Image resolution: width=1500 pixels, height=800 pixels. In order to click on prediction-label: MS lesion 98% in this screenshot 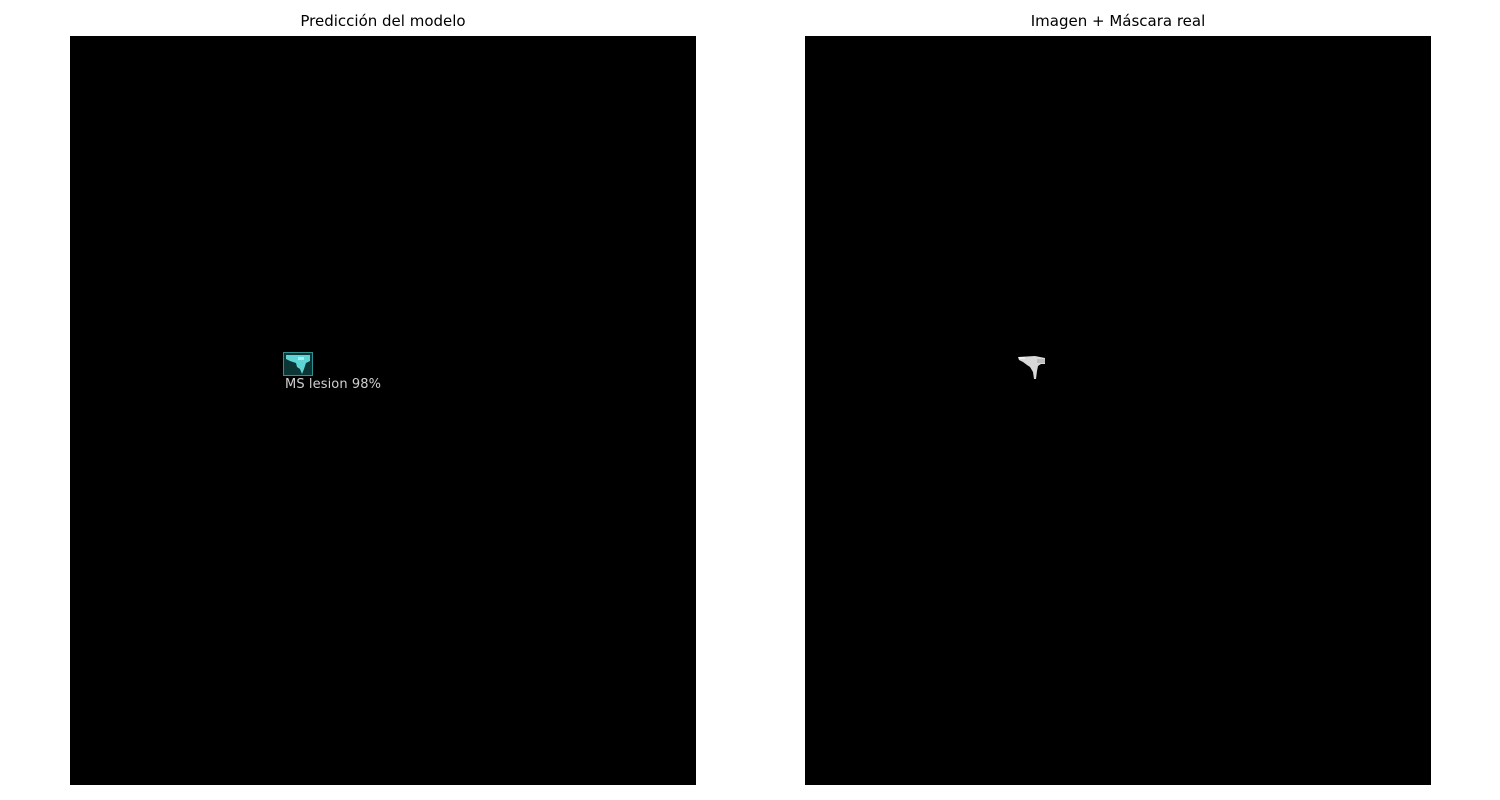, I will do `click(333, 384)`.